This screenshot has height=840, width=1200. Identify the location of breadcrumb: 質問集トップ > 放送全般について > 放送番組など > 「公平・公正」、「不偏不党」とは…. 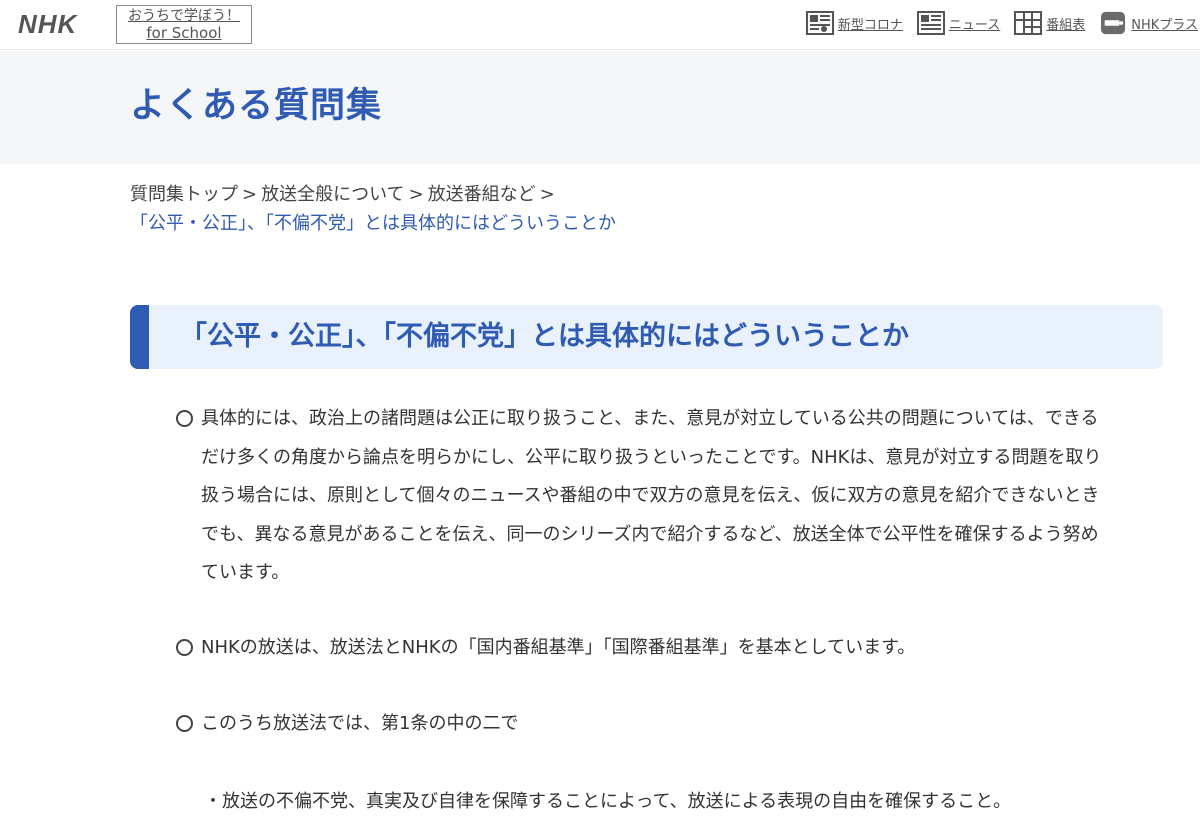
(620, 209).